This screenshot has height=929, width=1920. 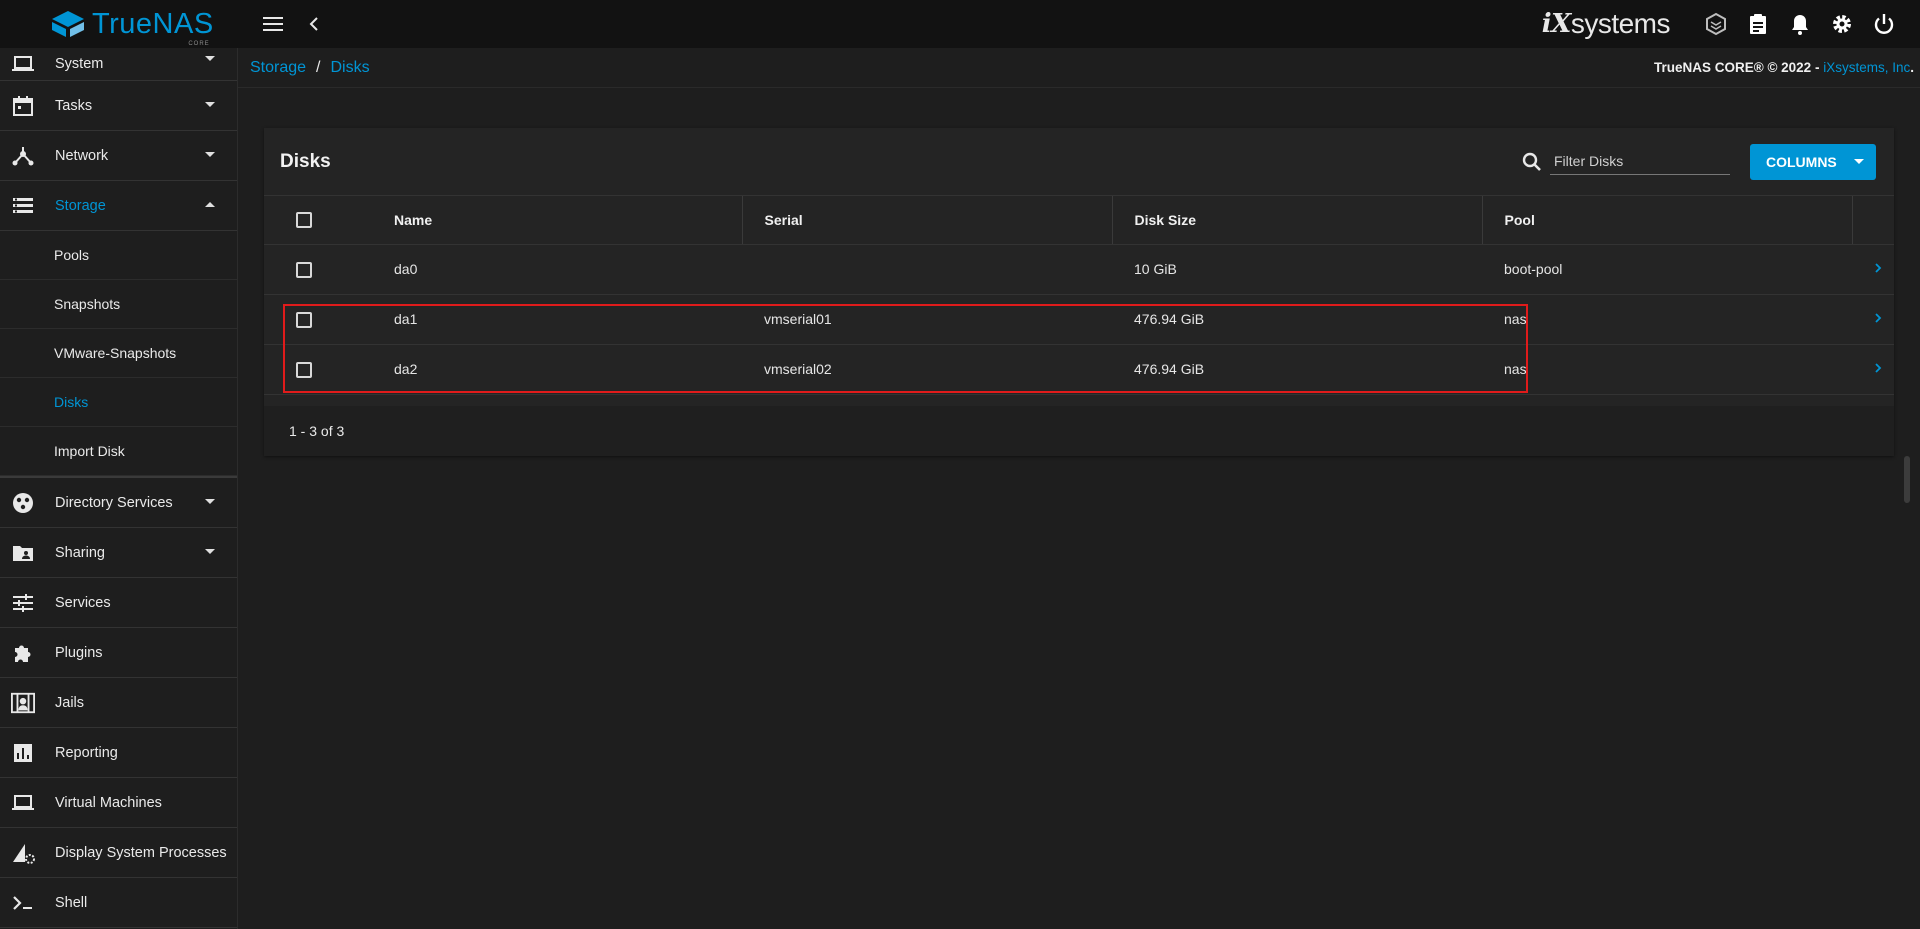 What do you see at coordinates (118, 156) in the screenshot?
I see `sidebar-item-network: Network` at bounding box center [118, 156].